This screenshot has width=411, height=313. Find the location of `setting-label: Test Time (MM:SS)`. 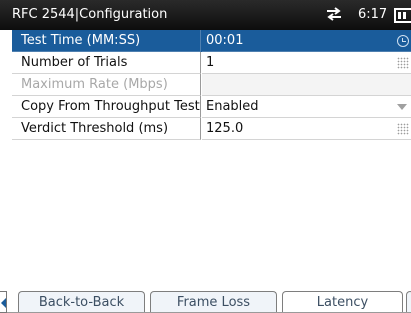

setting-label: Test Time (MM:SS) is located at coordinates (106, 41).